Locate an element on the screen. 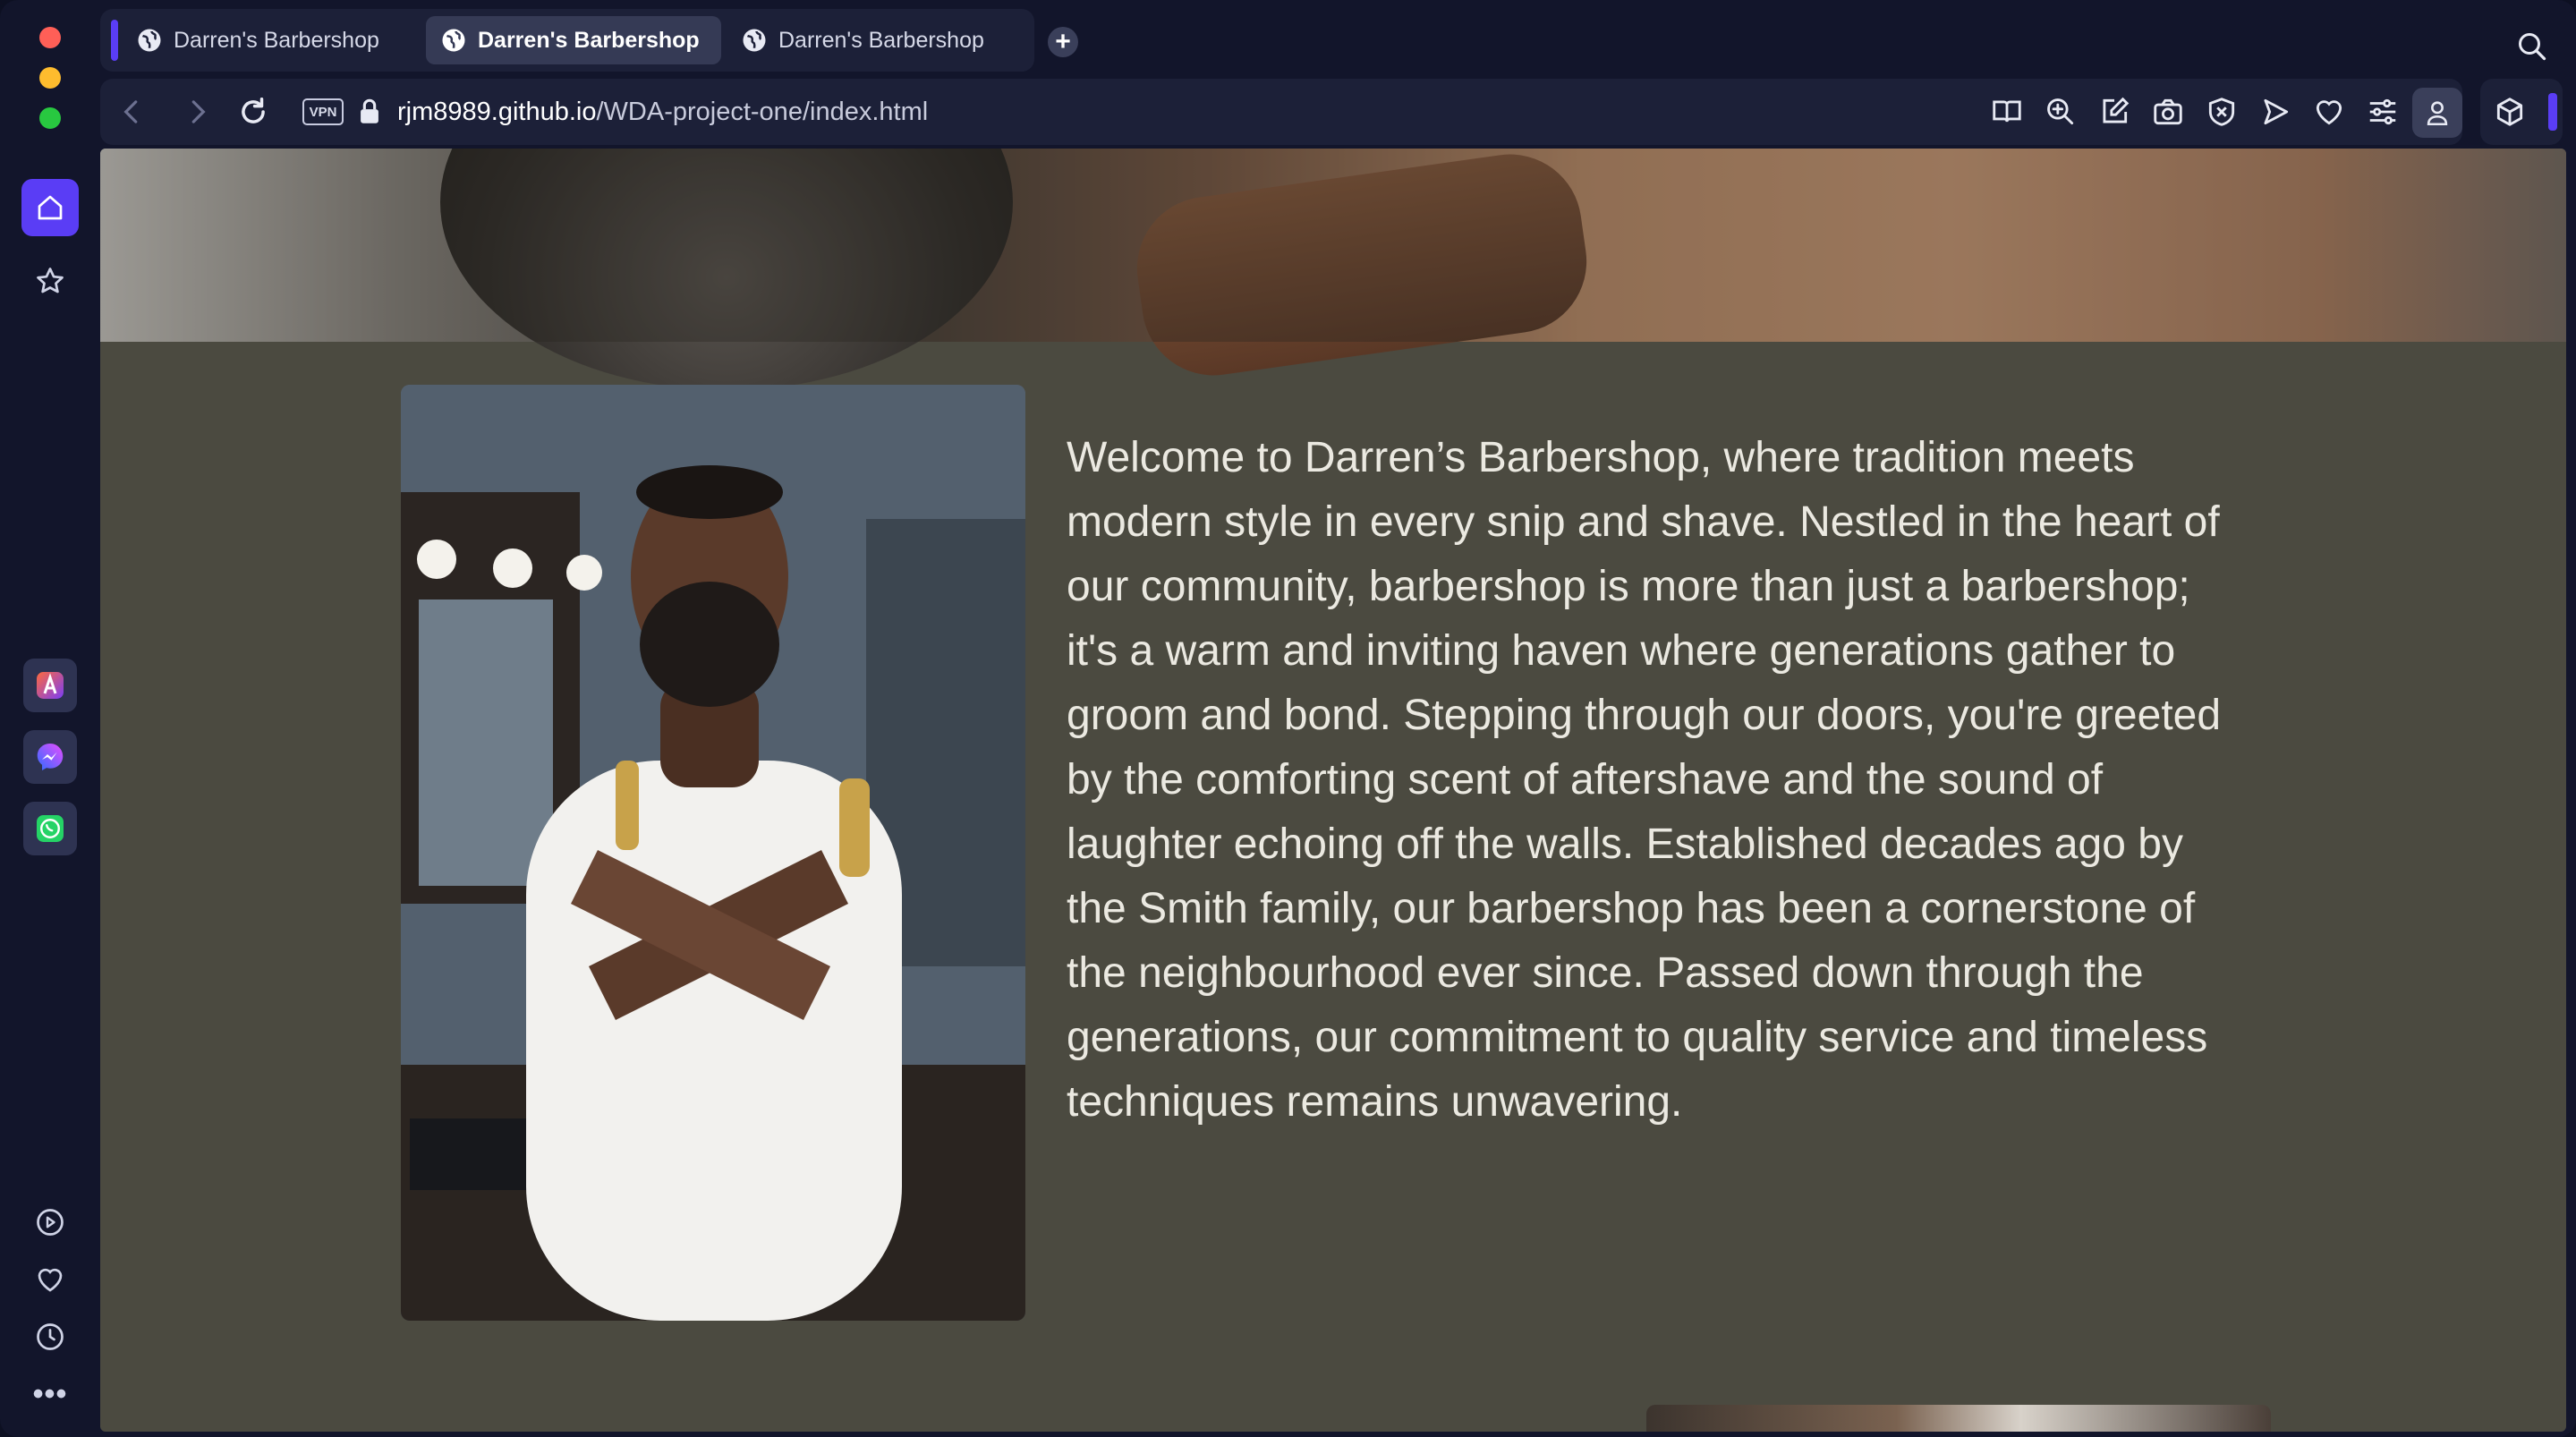  tab-3: Darren's Barbershop is located at coordinates (874, 40).